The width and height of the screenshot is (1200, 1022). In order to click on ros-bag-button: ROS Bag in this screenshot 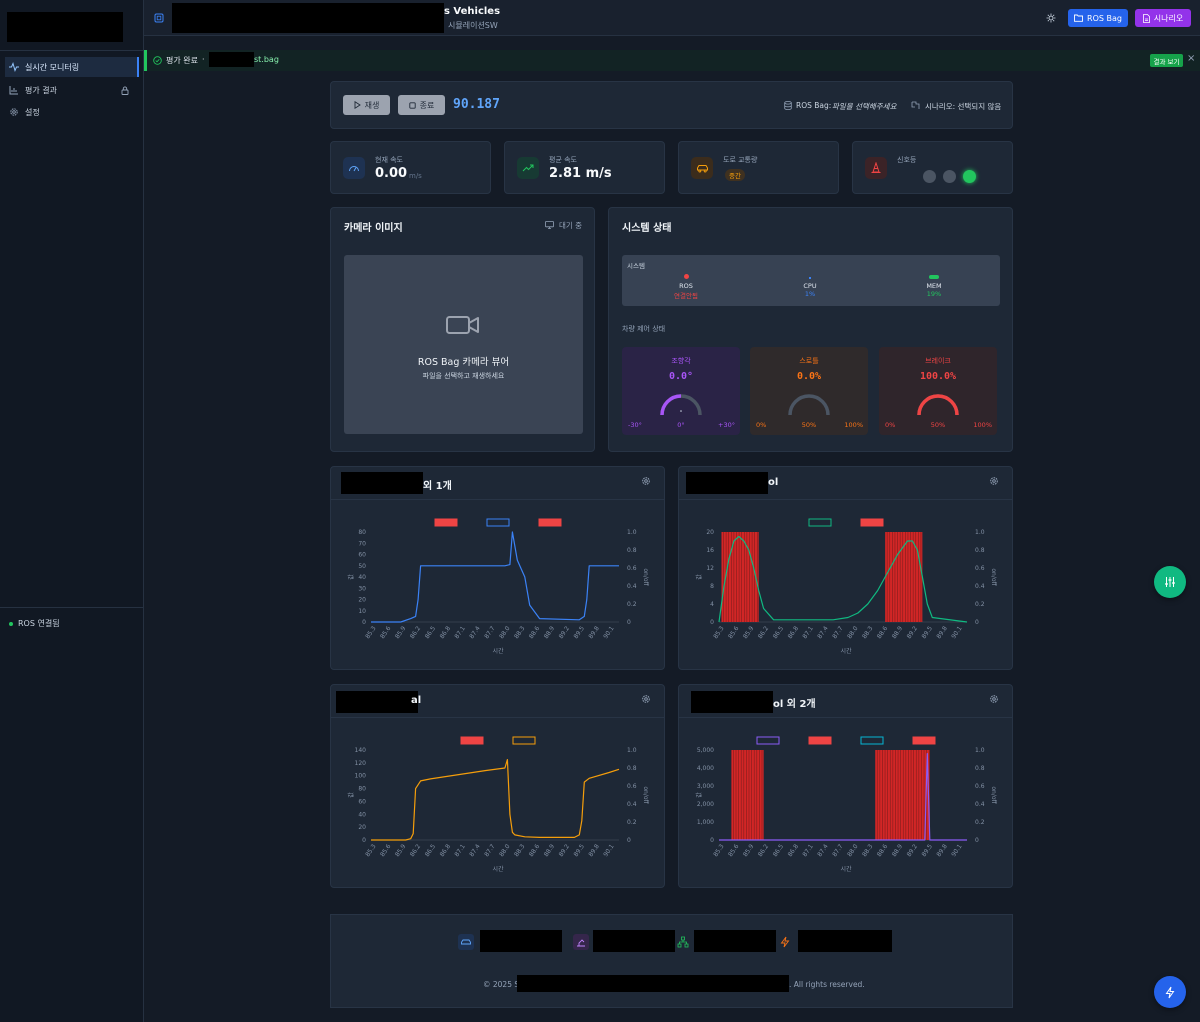, I will do `click(1098, 18)`.